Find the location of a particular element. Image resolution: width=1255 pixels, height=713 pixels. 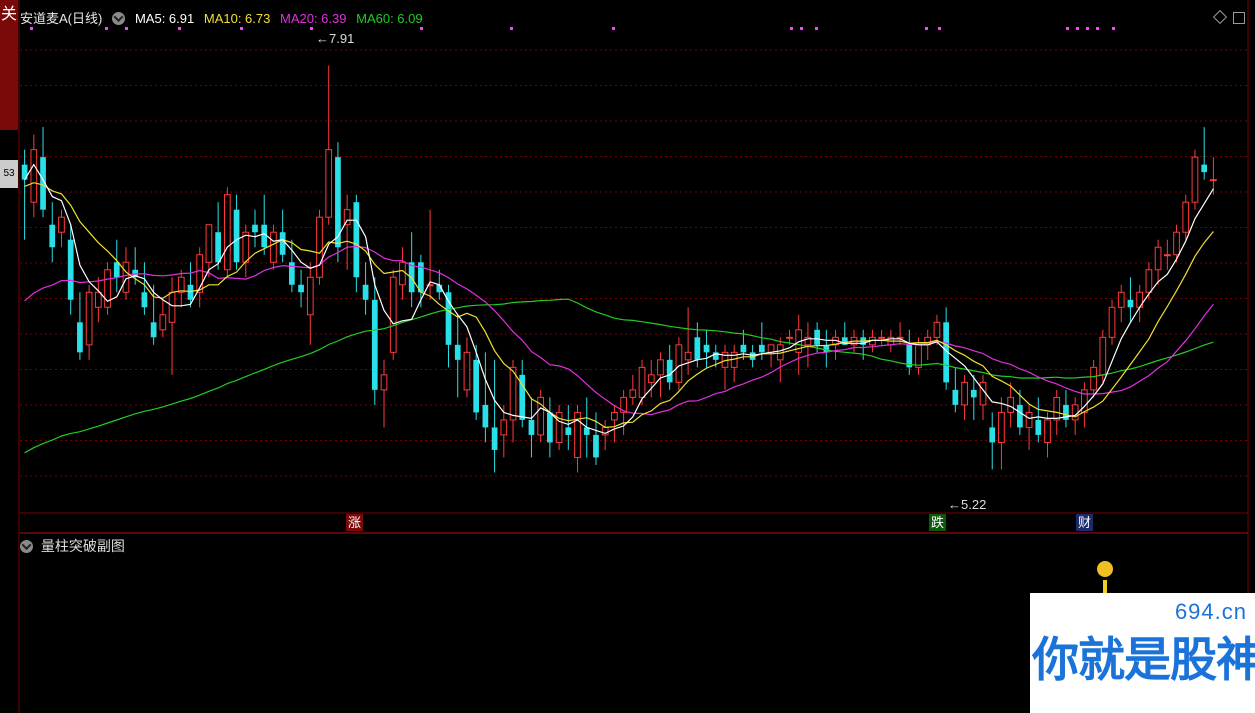

watermark: 694.cn 你就是股神 is located at coordinates (1142, 653).